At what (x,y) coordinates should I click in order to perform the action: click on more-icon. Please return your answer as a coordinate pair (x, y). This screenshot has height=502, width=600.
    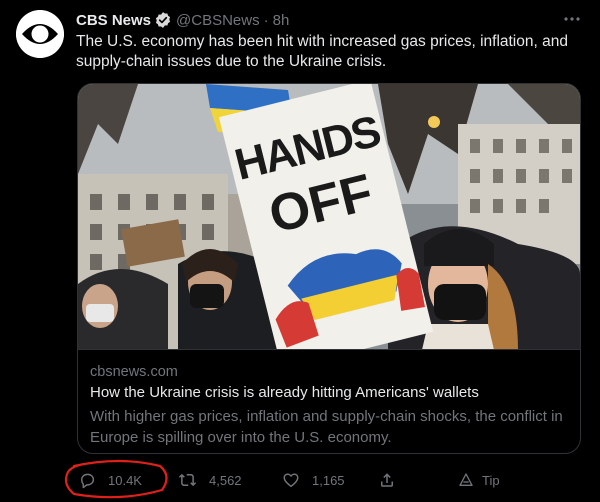
    Looking at the image, I should click on (572, 19).